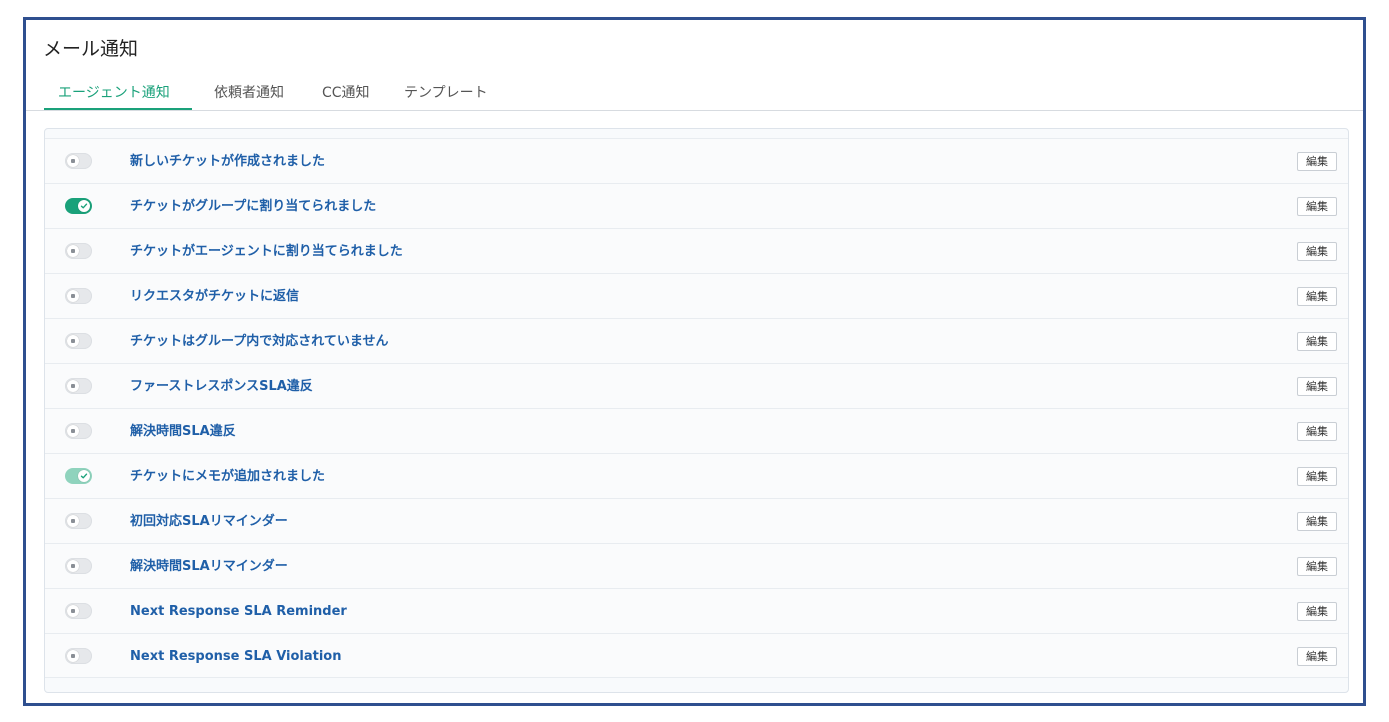 The width and height of the screenshot is (1389, 722). What do you see at coordinates (227, 161) in the screenshot?
I see `notification-label: 新しいチケットが作成されました` at bounding box center [227, 161].